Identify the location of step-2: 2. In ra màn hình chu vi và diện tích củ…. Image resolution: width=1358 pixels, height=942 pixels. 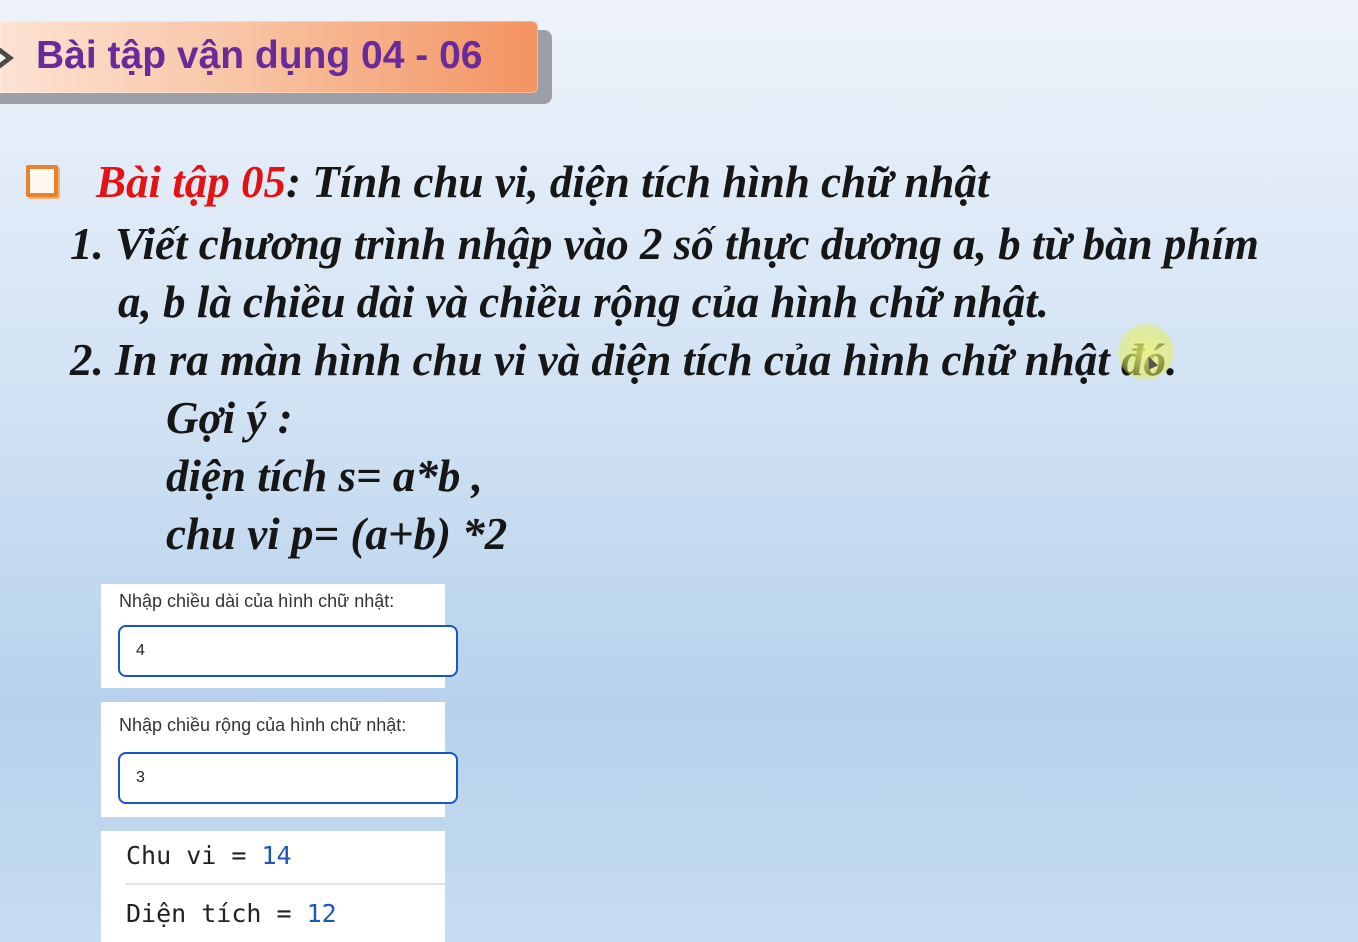
(624, 360).